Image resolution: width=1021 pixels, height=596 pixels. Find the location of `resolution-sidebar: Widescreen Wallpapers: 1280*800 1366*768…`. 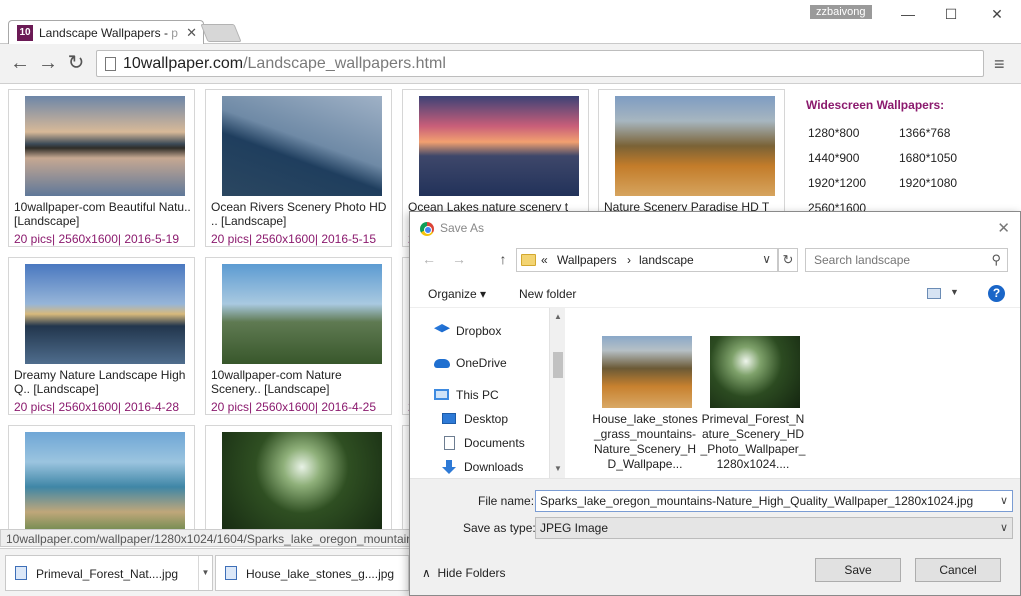

resolution-sidebar: Widescreen Wallpapers: 1280*800 1366*768… is located at coordinates (906, 156).